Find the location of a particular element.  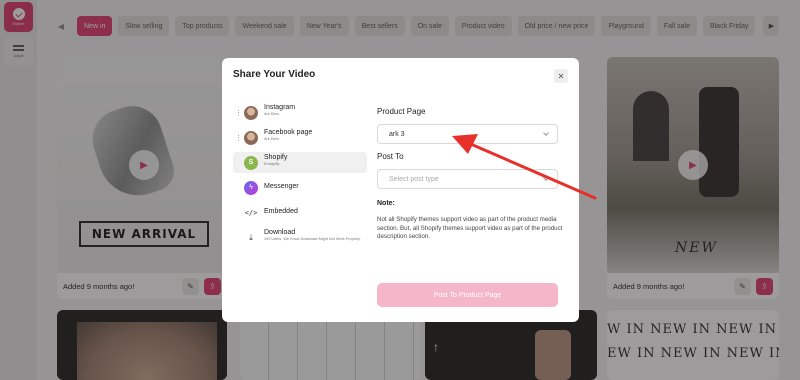

post-type-select: Select post type is located at coordinates (467, 179).